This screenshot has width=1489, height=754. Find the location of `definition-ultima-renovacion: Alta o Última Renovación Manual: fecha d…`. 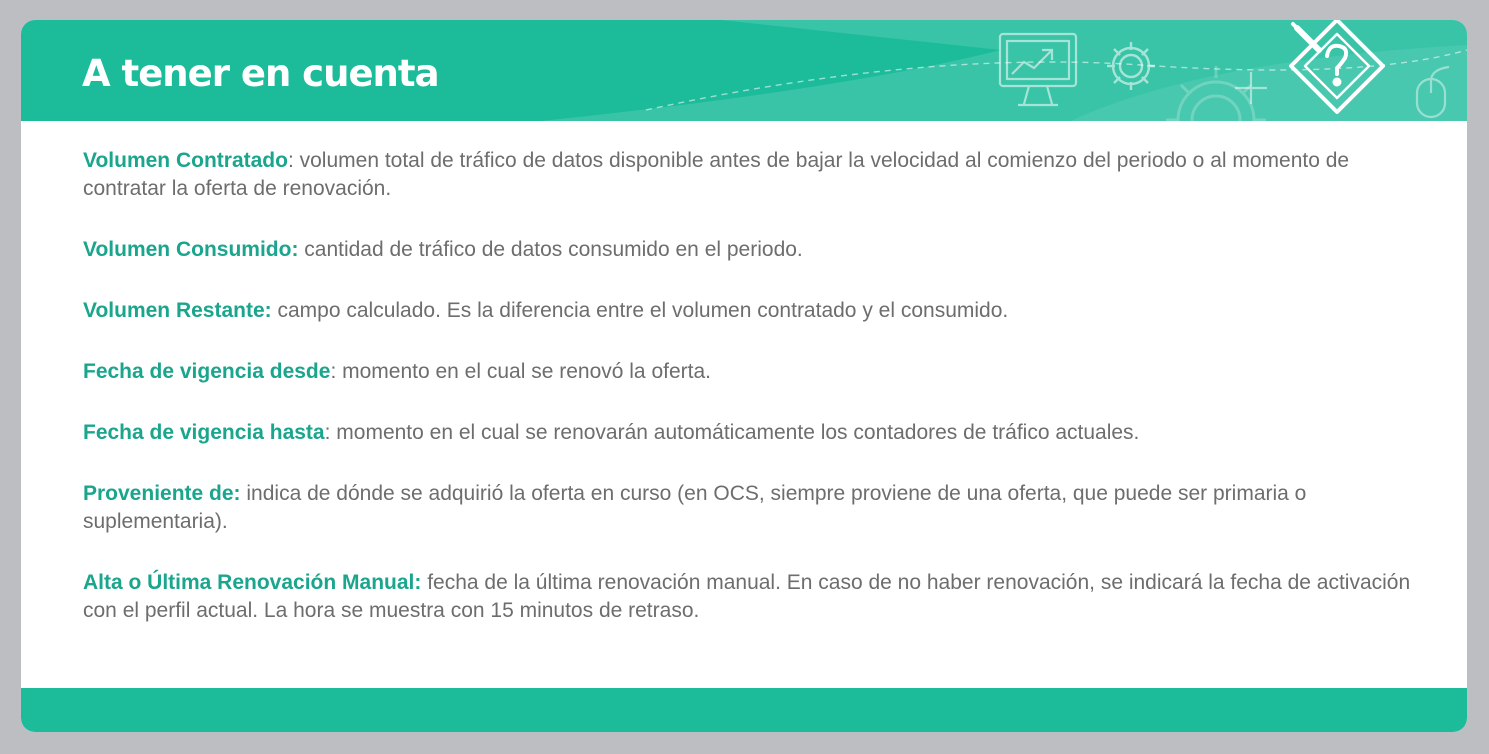

definition-ultima-renovacion: Alta o Última Renovación Manual: fecha d… is located at coordinates (748, 597).